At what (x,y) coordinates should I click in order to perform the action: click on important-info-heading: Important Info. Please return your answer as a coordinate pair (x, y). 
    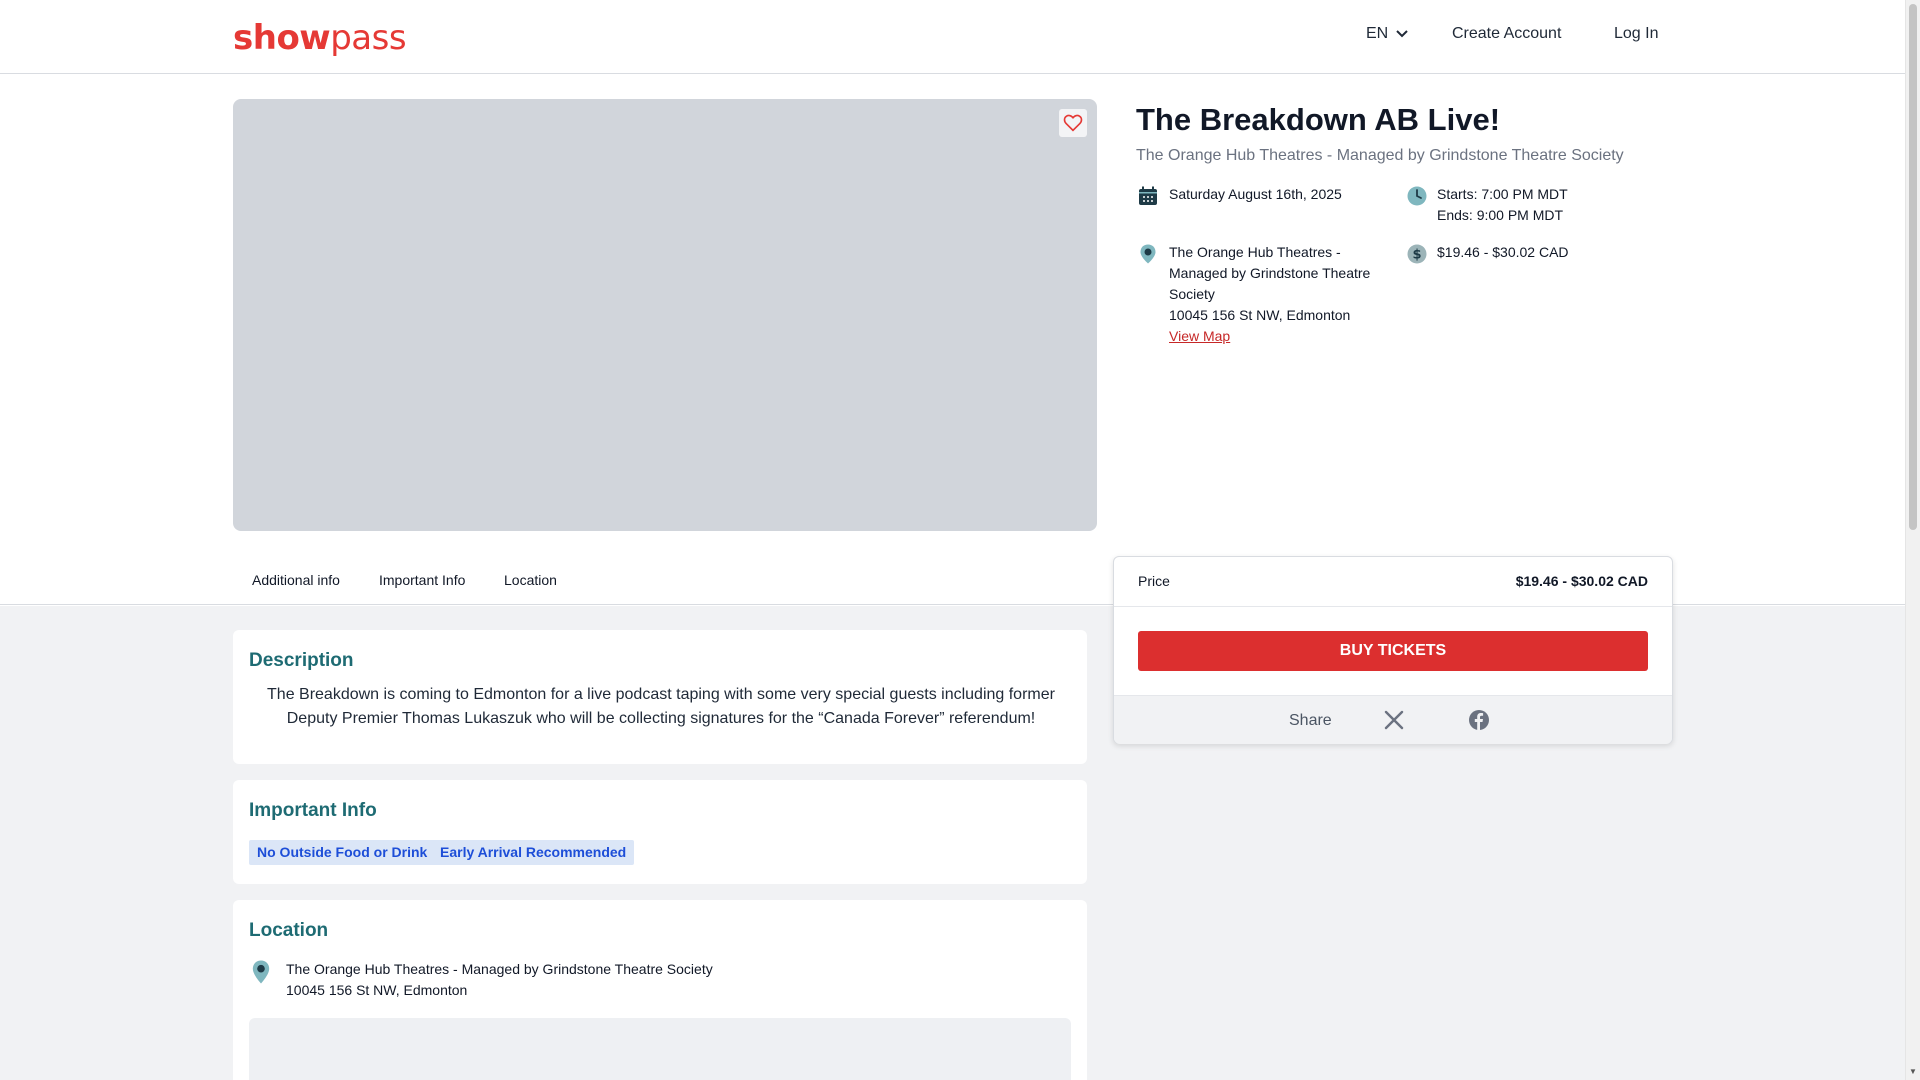
    Looking at the image, I should click on (313, 810).